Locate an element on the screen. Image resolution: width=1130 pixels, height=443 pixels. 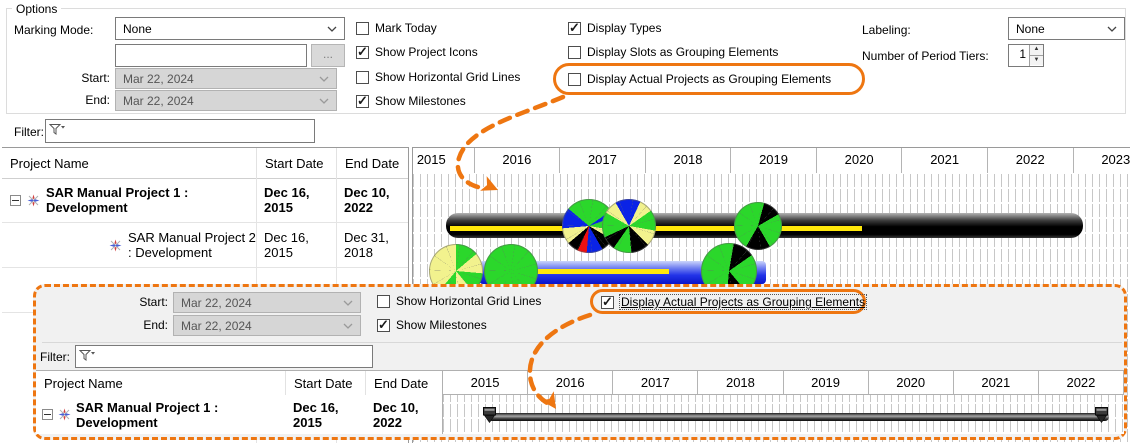
labeling-select: None is located at coordinates (1066, 28).